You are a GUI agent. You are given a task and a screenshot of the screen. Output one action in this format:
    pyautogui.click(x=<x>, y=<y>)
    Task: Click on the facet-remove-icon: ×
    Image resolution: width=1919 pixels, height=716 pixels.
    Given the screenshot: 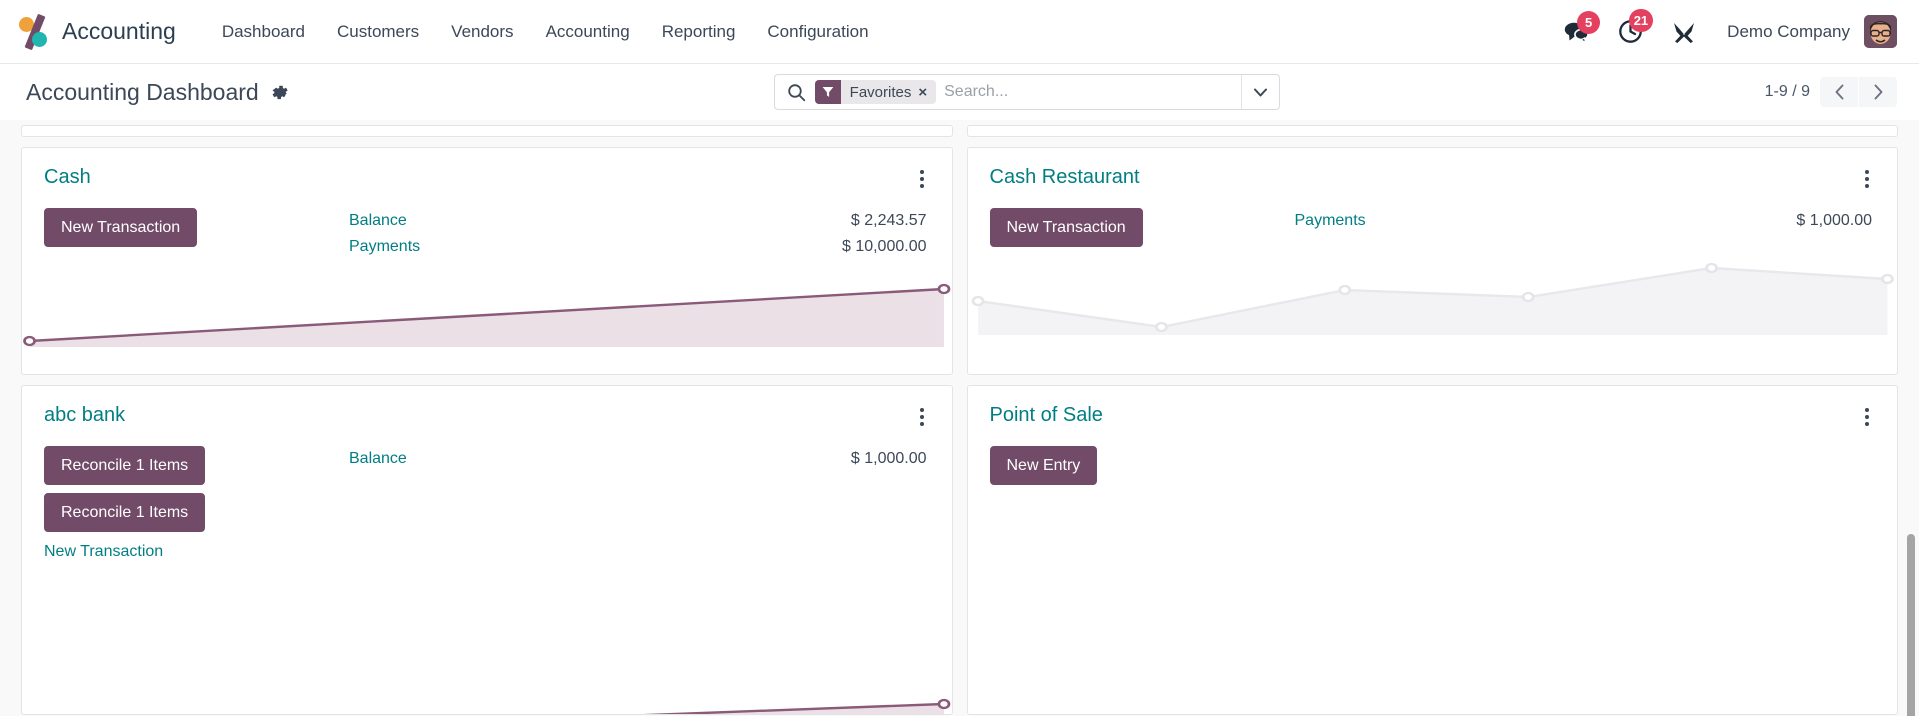 What is the action you would take?
    pyautogui.click(x=927, y=92)
    